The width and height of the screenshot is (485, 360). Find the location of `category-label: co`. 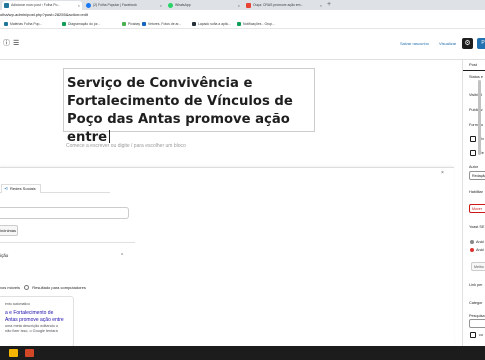

category-label: co is located at coordinates (481, 335).